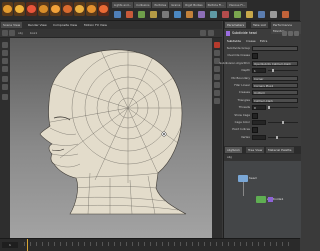  What do you see at coordinates (229, 157) in the screenshot?
I see `network-path: obj` at bounding box center [229, 157].